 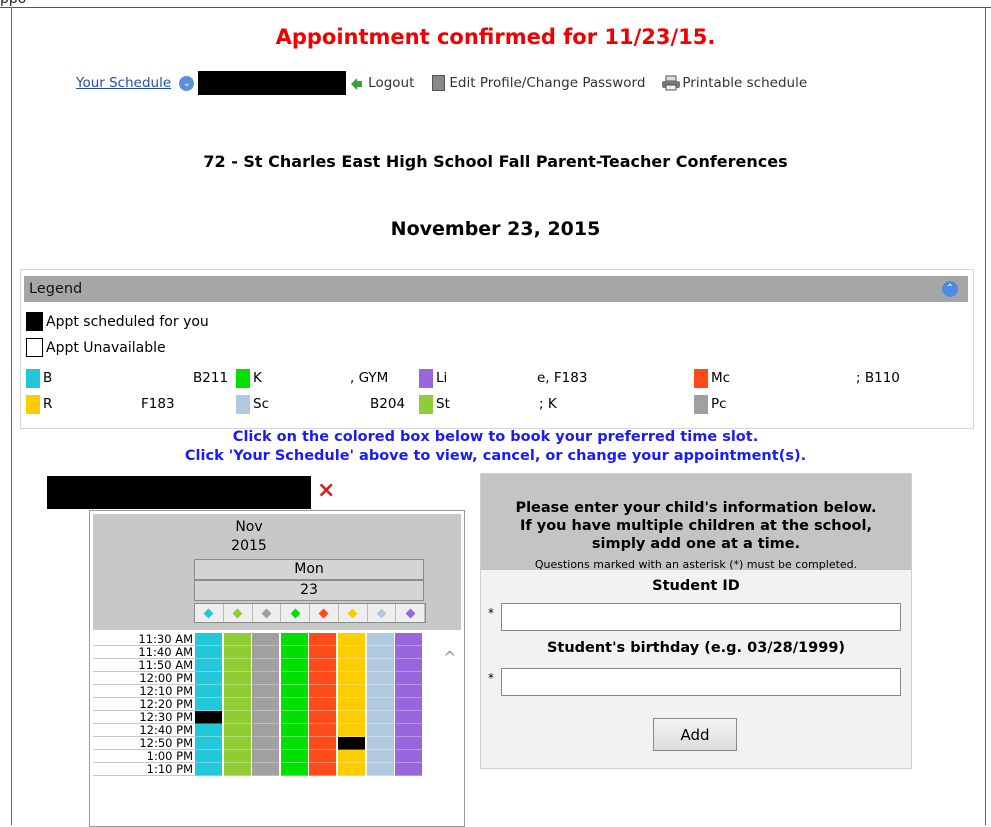 What do you see at coordinates (695, 734) in the screenshot?
I see `add-child-button: Add` at bounding box center [695, 734].